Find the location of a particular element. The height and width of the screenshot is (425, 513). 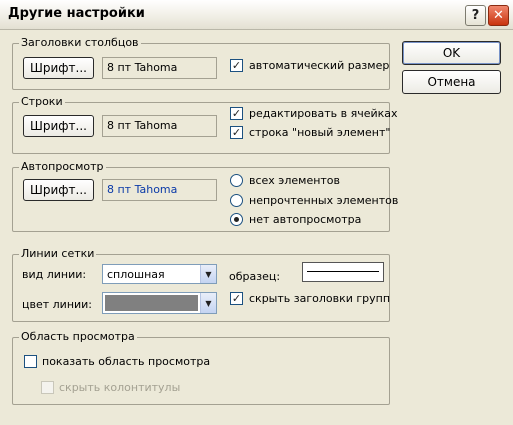

radio-selected-dot is located at coordinates (236, 219).